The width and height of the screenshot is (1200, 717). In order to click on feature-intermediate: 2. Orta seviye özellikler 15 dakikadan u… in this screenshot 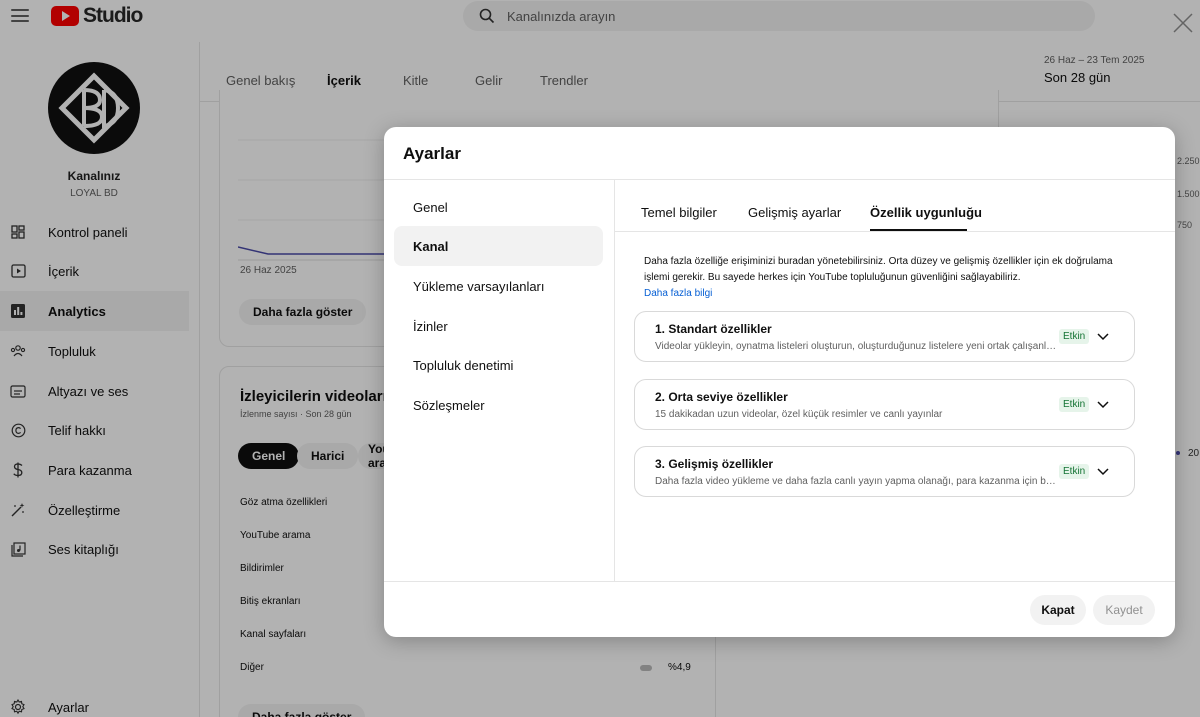, I will do `click(884, 404)`.